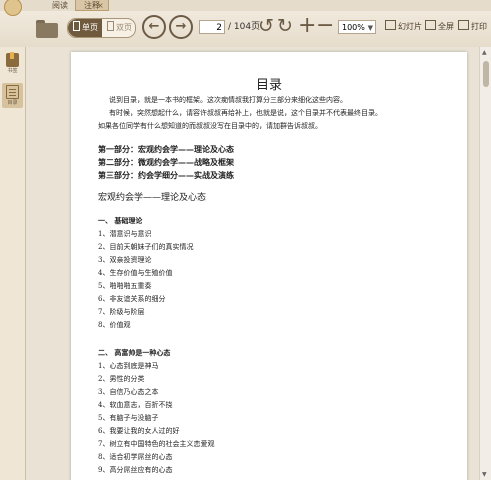 This screenshot has height=480, width=491. I want to click on part-heading: 第三部分：约会学细分——实战及演练, so click(166, 175).